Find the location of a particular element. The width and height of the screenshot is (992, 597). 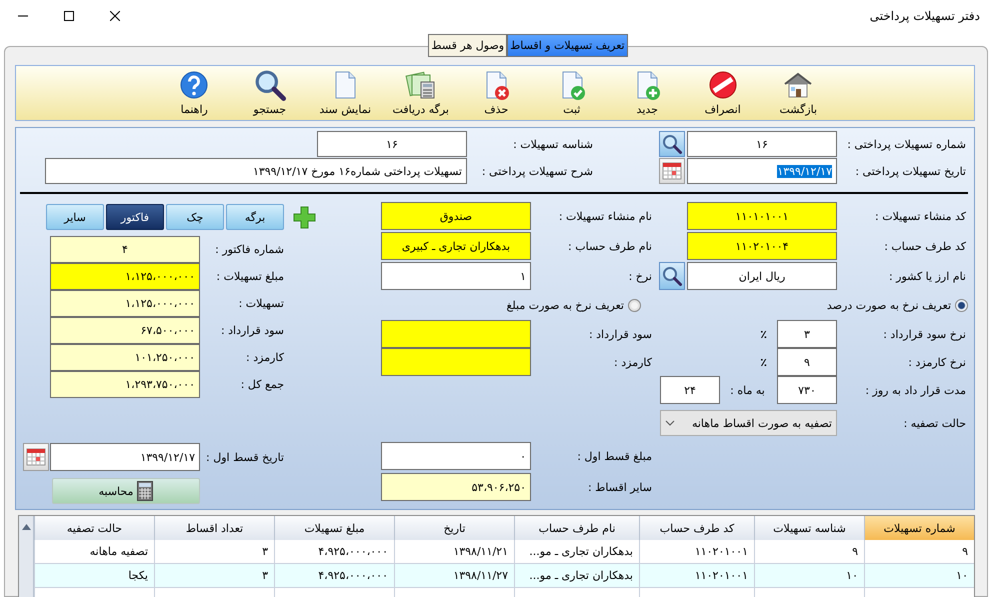

plus-icon is located at coordinates (304, 217).